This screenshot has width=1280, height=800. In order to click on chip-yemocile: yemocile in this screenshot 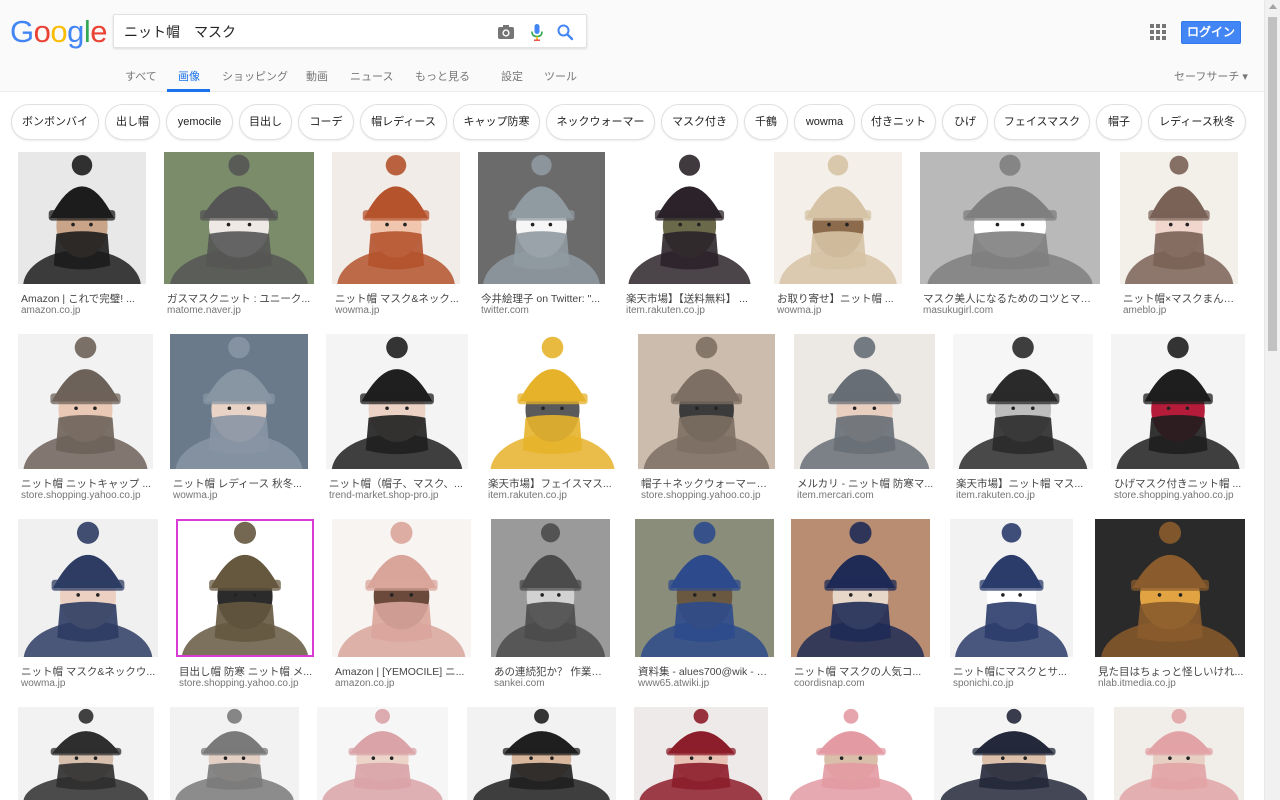, I will do `click(199, 122)`.